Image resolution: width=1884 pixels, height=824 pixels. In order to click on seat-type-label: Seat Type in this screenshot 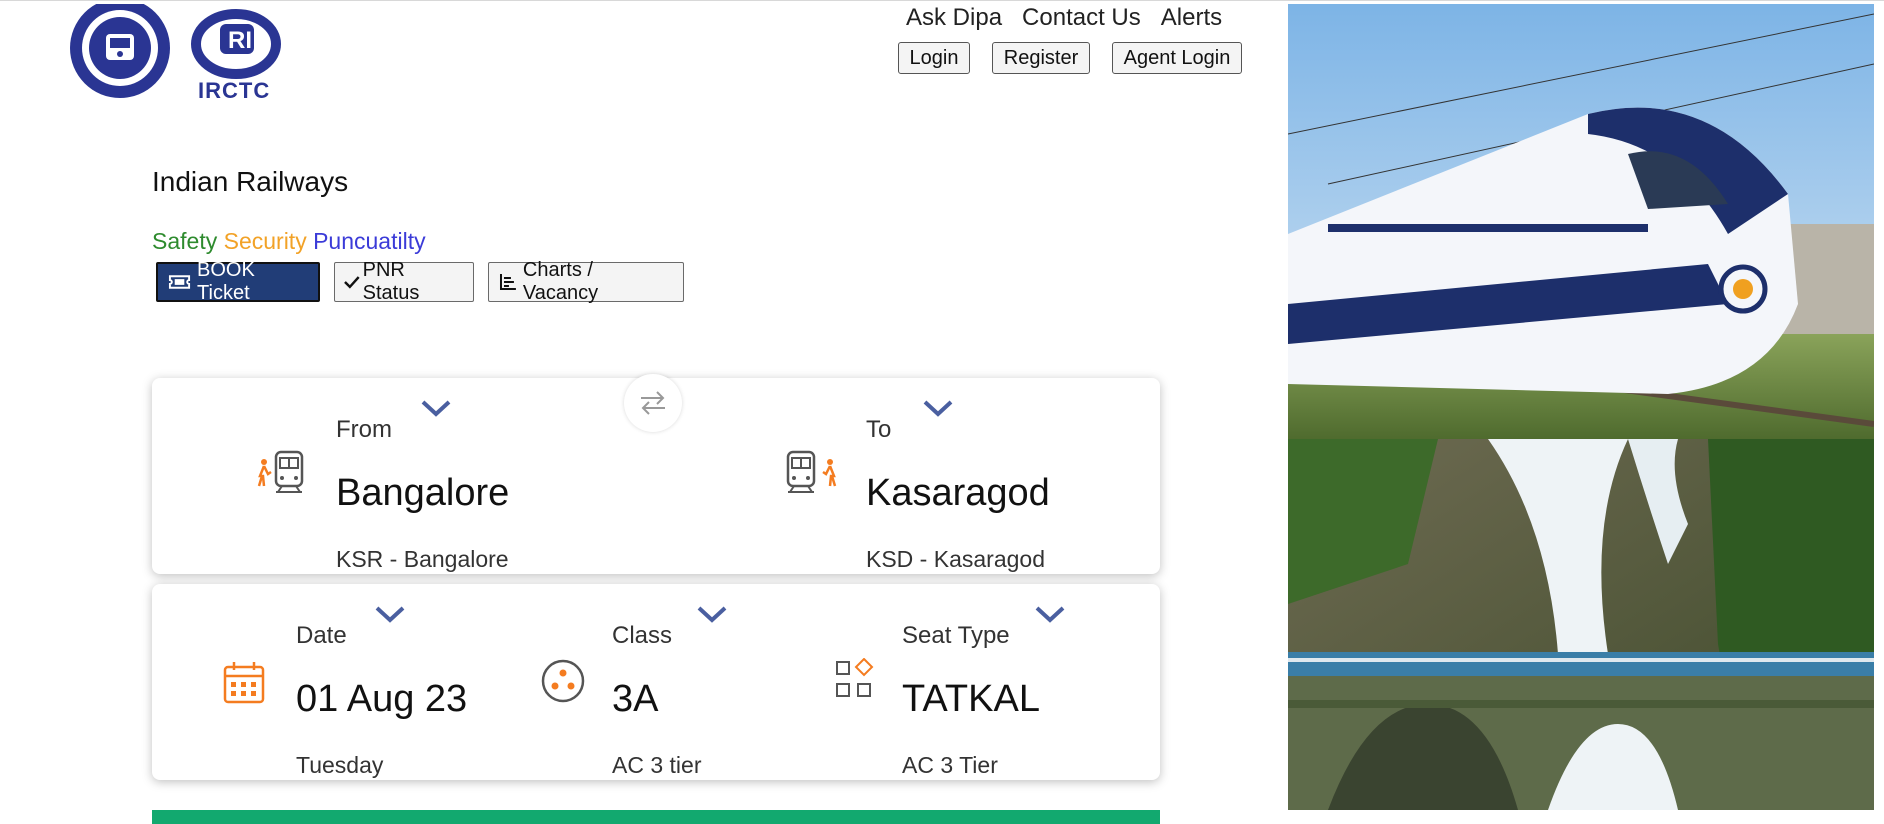, I will do `click(956, 635)`.